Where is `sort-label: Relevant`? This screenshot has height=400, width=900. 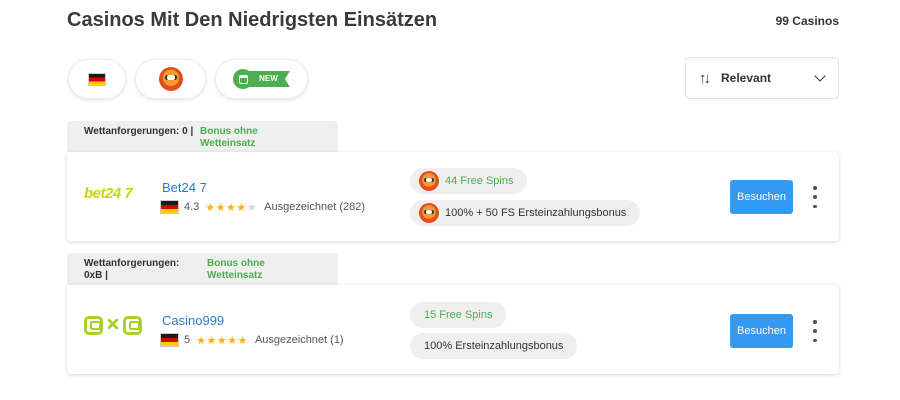 sort-label: Relevant is located at coordinates (746, 78).